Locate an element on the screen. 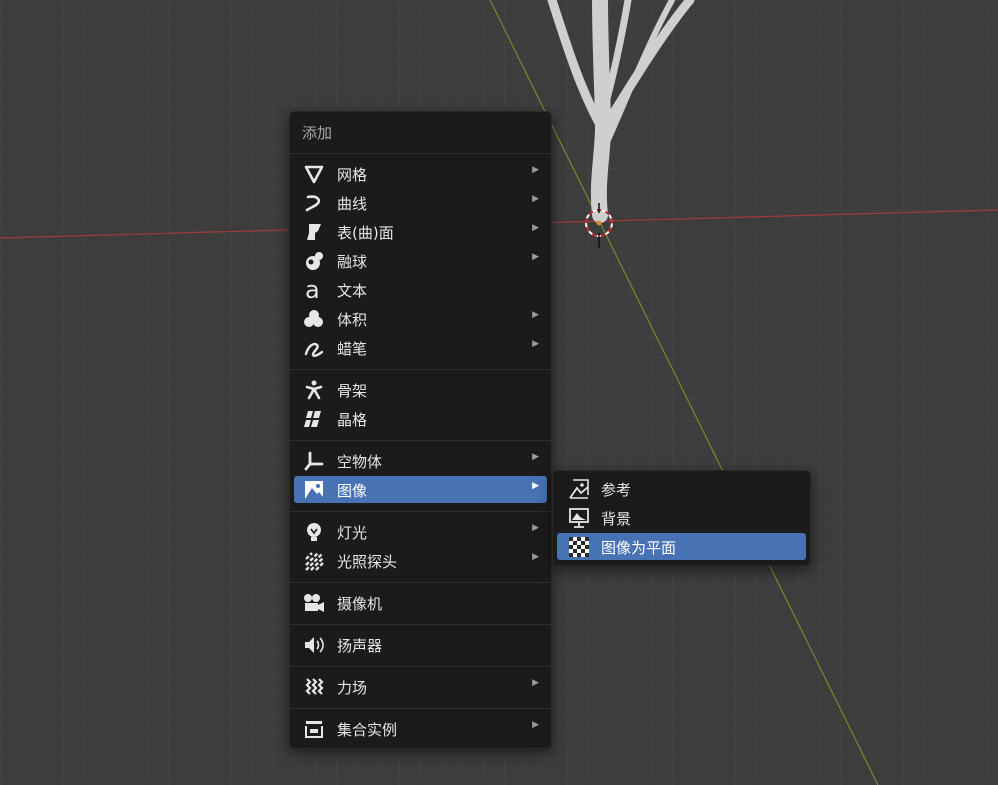 Image resolution: width=998 pixels, height=785 pixels. menu-item-grease-pencil: 蜡笔 ▶ is located at coordinates (420, 347).